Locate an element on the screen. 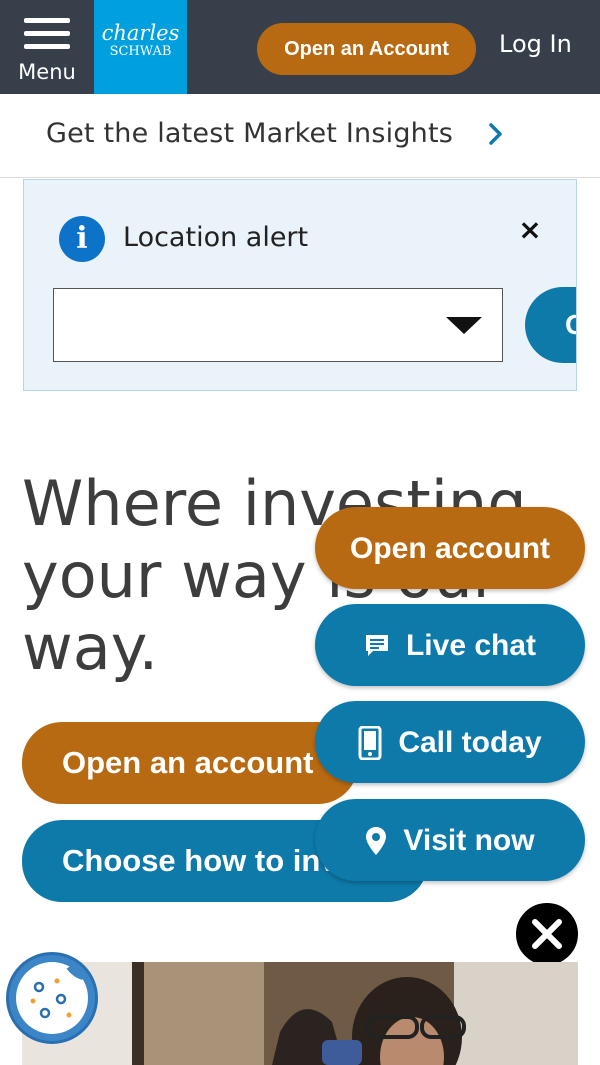 Image resolution: width=600 pixels, height=1065 pixels. fab-open-account-button: Open account is located at coordinates (450, 548).